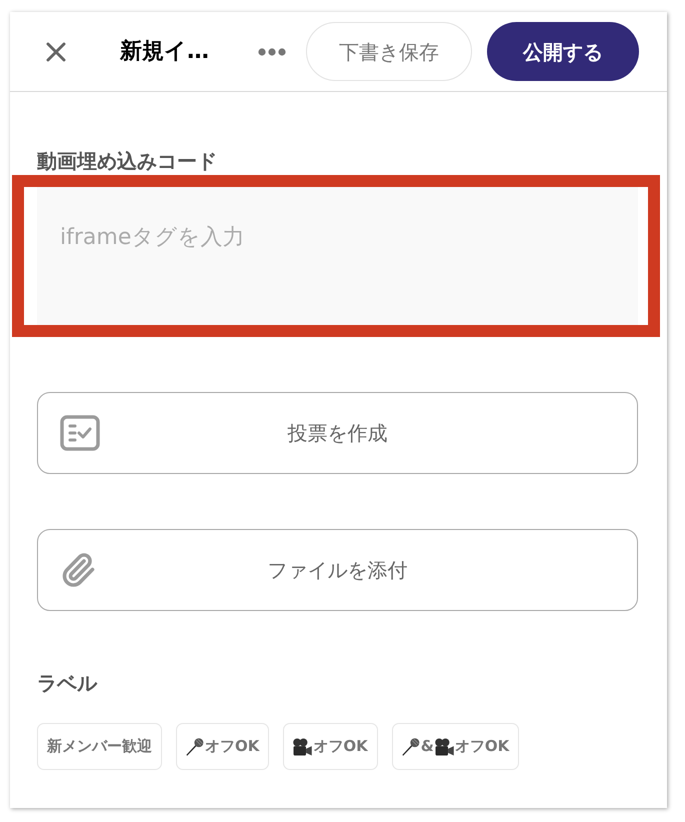 This screenshot has width=685, height=822. I want to click on more-icon, so click(272, 52).